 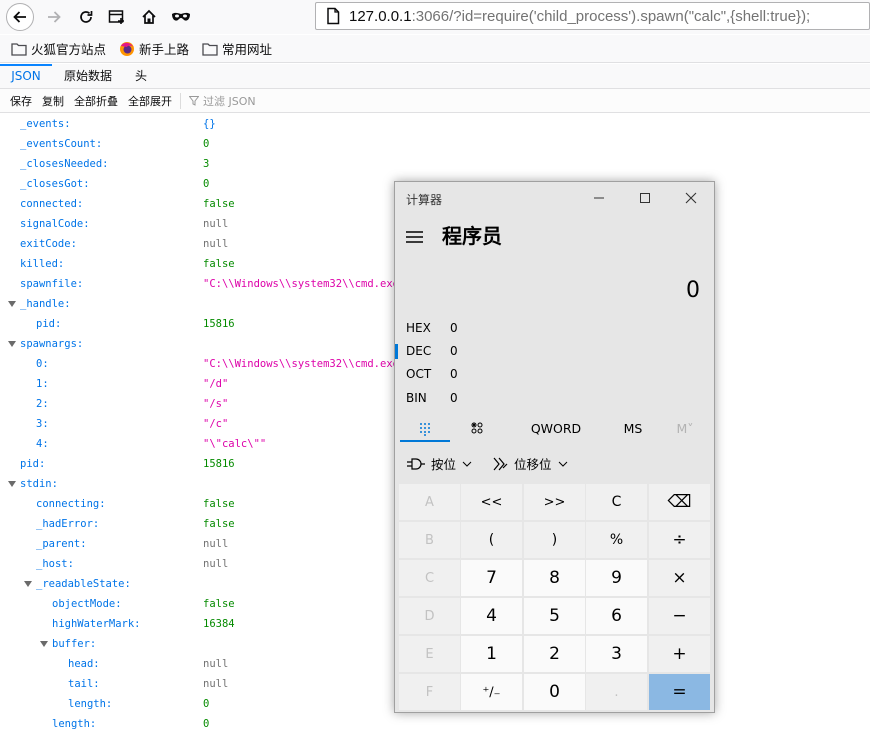 I want to click on digit-4-button: 4, so click(x=491, y=616).